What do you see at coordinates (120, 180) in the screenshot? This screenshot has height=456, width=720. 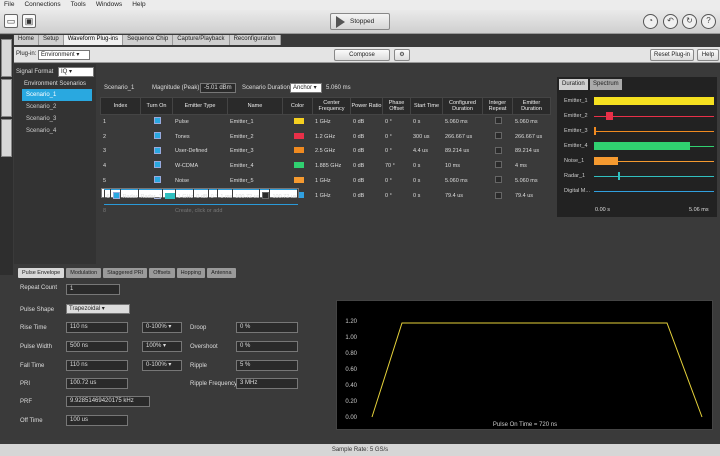 I see `table-cell: 5` at bounding box center [120, 180].